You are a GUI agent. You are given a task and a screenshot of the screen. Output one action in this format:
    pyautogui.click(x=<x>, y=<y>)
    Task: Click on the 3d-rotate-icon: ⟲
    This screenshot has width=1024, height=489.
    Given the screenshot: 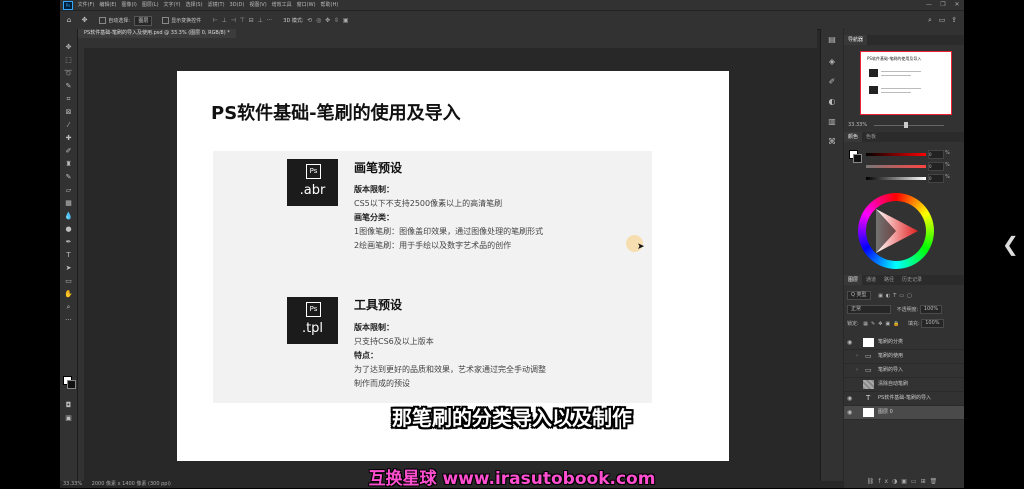 What is the action you would take?
    pyautogui.click(x=309, y=21)
    